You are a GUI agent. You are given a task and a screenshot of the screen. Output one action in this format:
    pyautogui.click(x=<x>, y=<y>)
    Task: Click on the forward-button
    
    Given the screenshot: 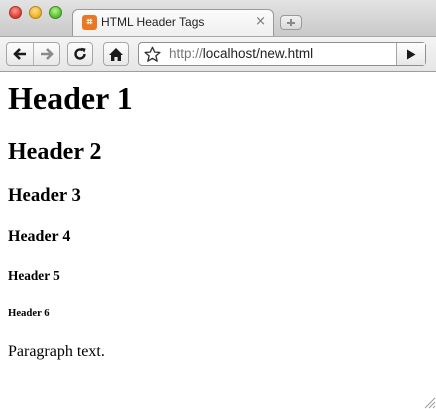 What is the action you would take?
    pyautogui.click(x=47, y=54)
    